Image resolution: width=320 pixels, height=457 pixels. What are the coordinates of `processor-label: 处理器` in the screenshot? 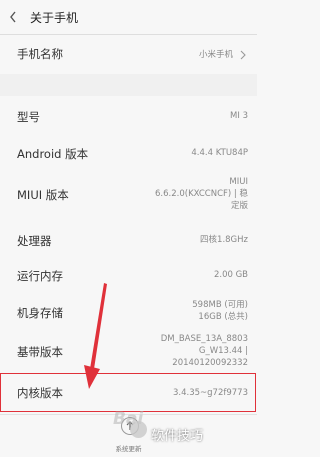 It's located at (34, 241).